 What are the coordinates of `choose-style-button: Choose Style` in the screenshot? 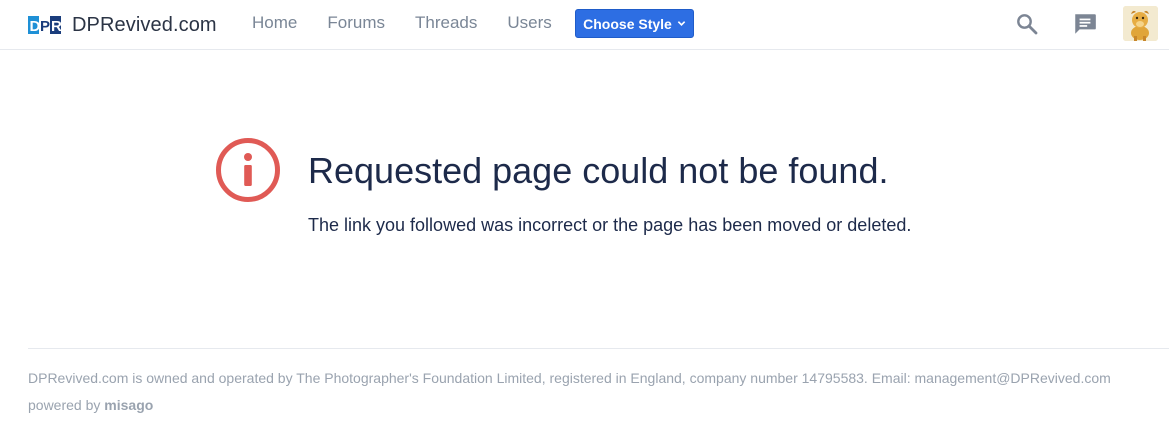 It's located at (634, 23).